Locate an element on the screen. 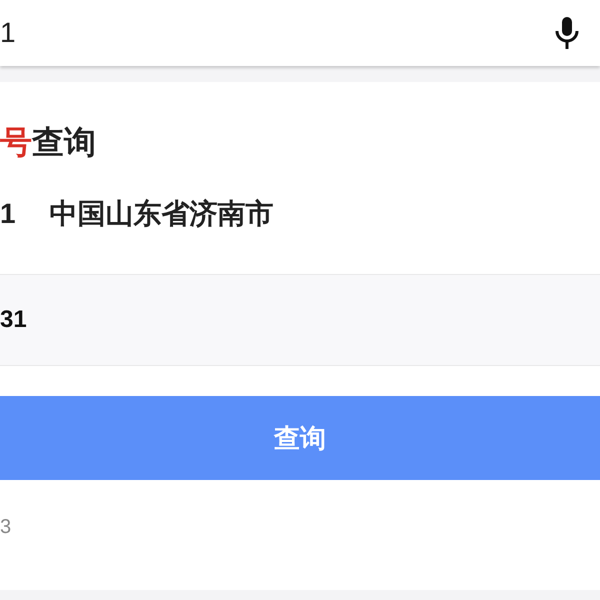 The height and width of the screenshot is (600, 600). result-number: 1 is located at coordinates (8, 214).